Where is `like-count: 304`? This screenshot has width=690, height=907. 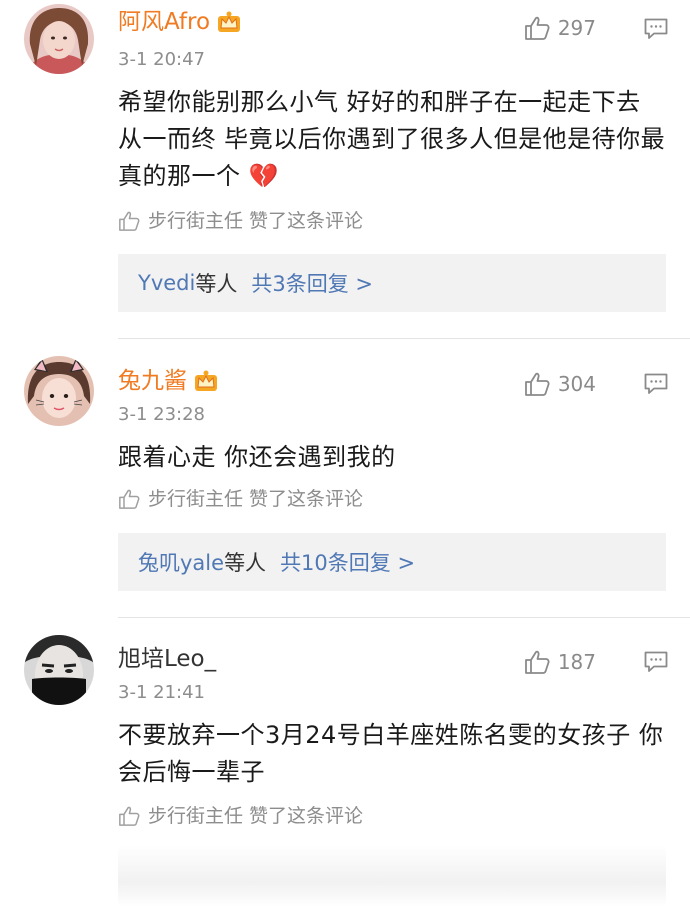
like-count: 304 is located at coordinates (576, 384).